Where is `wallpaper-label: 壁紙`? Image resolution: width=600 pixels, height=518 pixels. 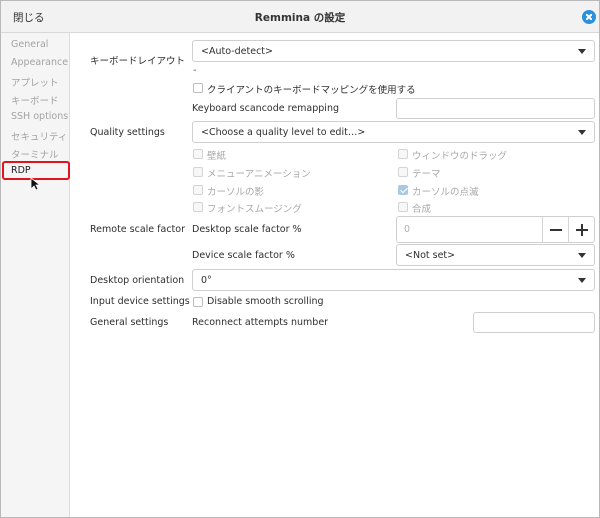 wallpaper-label: 壁紙 is located at coordinates (217, 156).